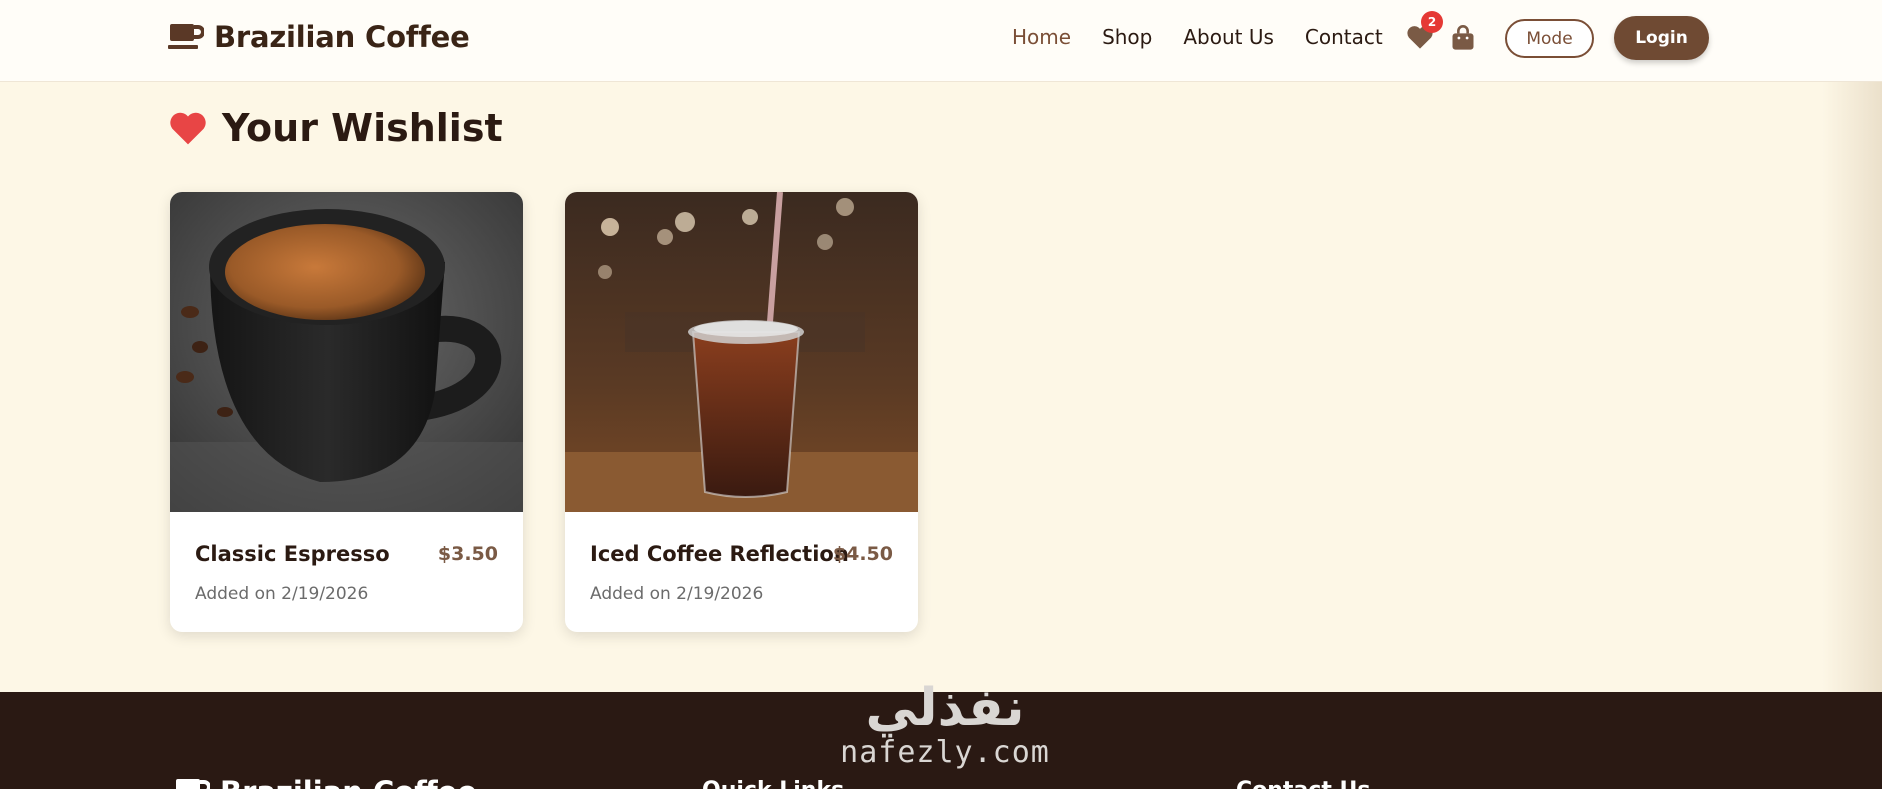  What do you see at coordinates (1344, 37) in the screenshot?
I see `nav-contact: Contact` at bounding box center [1344, 37].